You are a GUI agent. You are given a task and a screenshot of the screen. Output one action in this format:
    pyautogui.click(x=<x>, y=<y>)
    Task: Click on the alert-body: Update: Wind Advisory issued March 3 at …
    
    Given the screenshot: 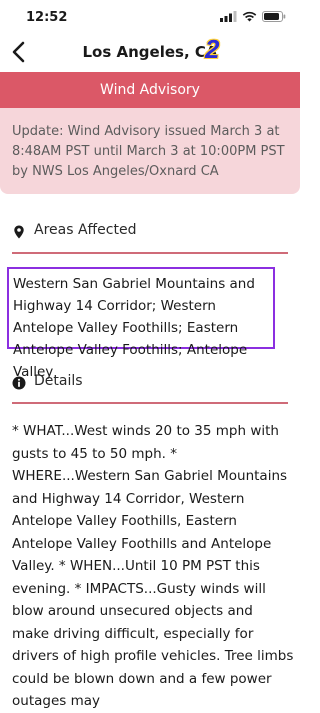 What is the action you would take?
    pyautogui.click(x=148, y=151)
    